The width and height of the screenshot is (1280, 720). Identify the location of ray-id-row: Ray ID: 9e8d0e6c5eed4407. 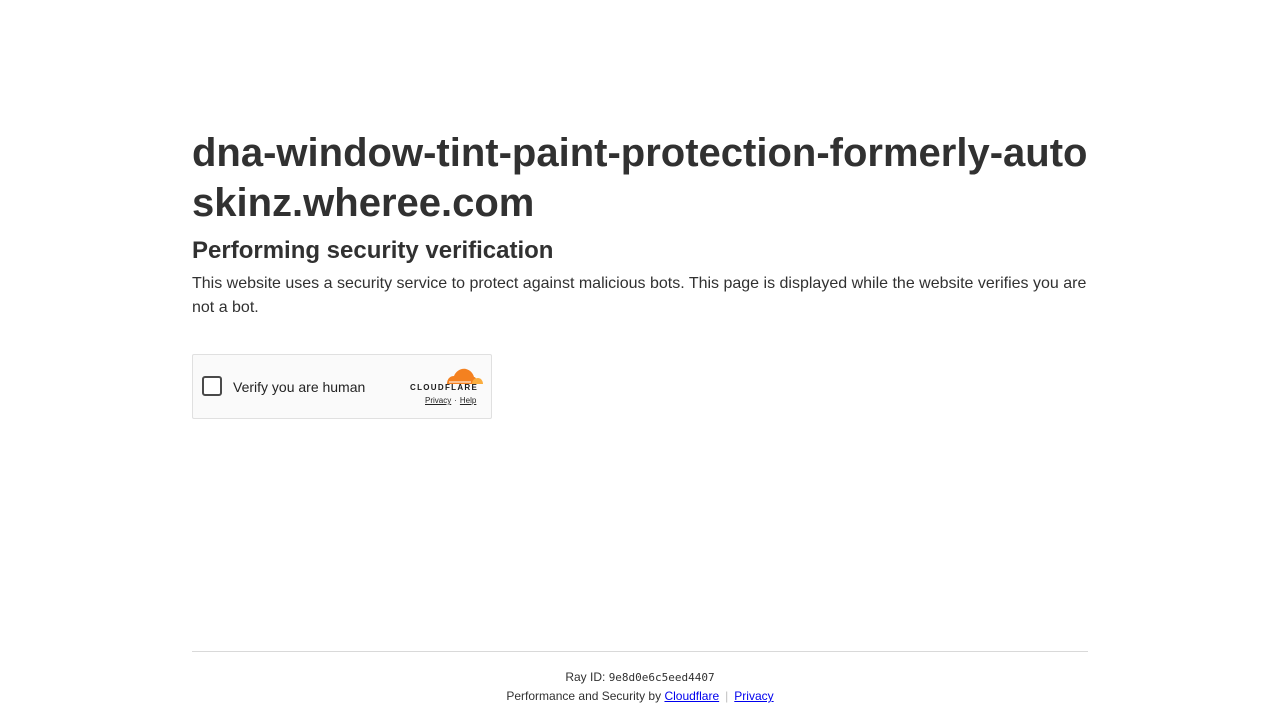
(640, 677).